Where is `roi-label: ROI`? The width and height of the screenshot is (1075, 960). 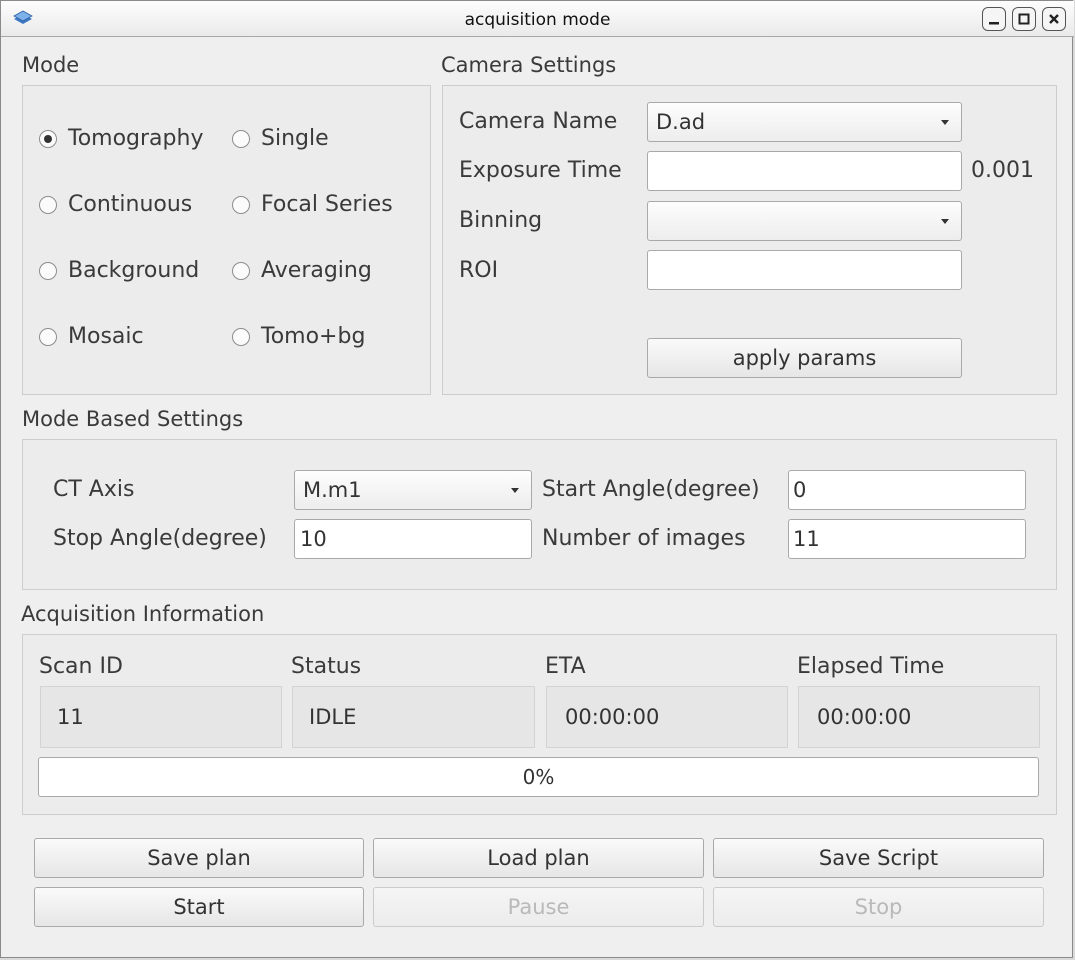 roi-label: ROI is located at coordinates (479, 270).